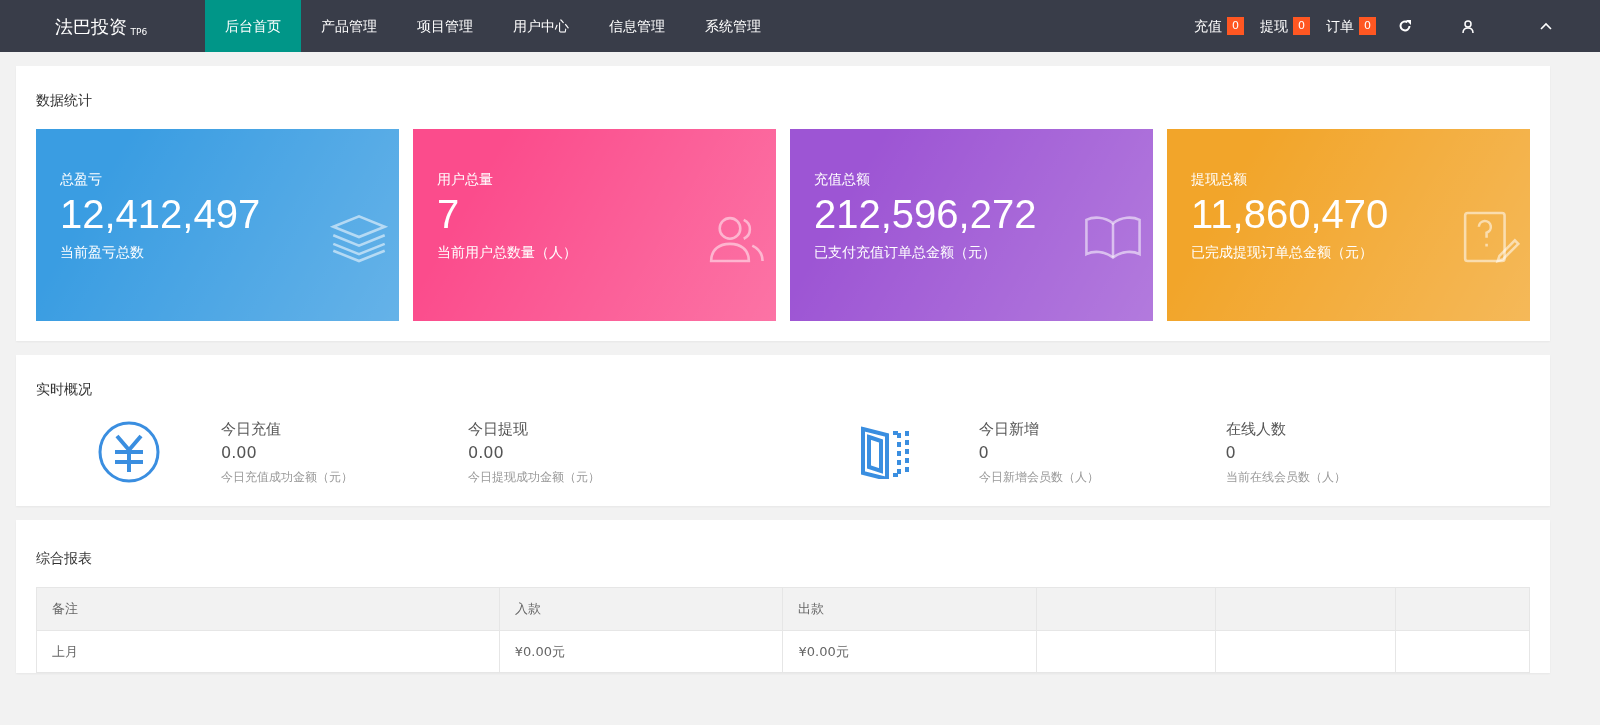 This screenshot has height=725, width=1600. What do you see at coordinates (1290, 214) in the screenshot?
I see `stat-value: 11,860,470` at bounding box center [1290, 214].